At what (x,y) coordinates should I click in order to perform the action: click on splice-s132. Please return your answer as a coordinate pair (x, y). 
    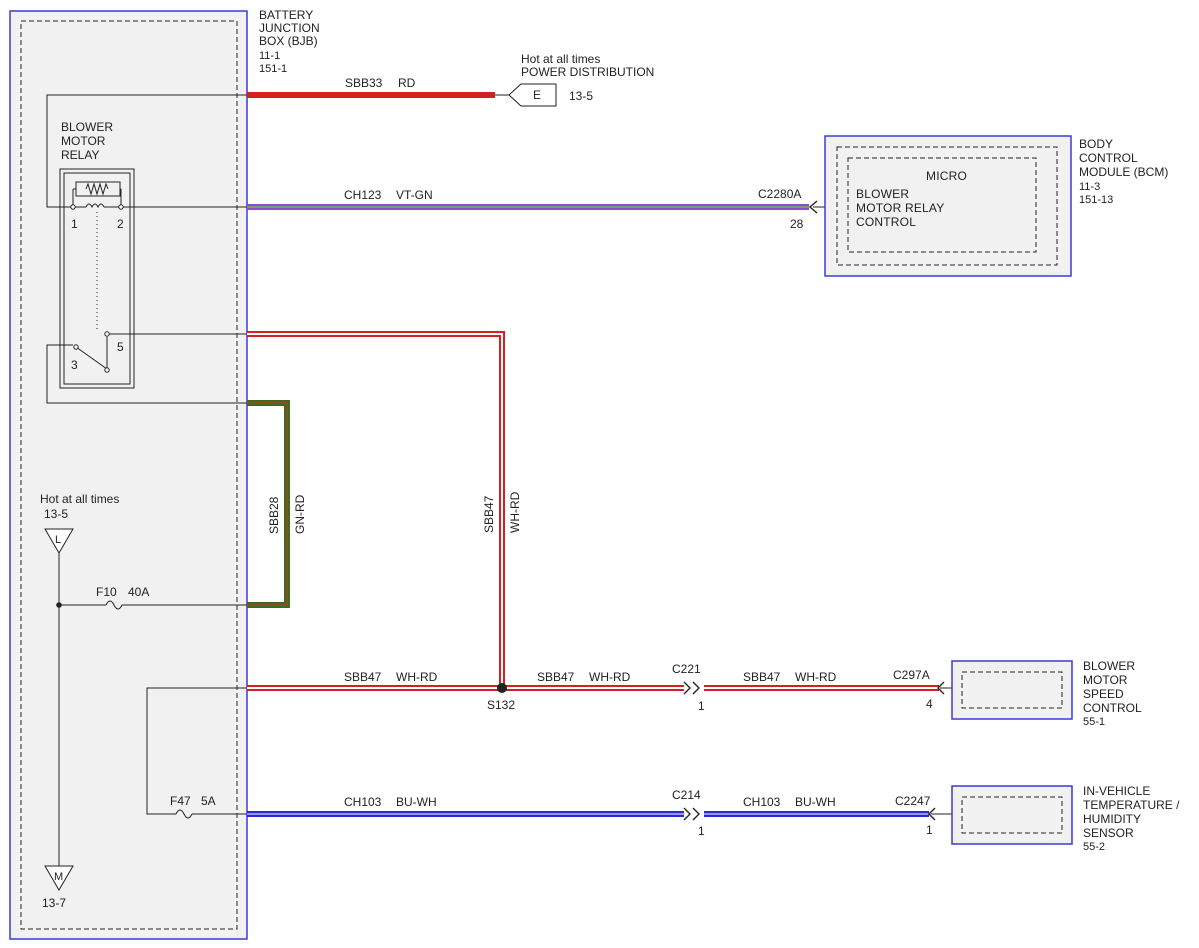
    Looking at the image, I should click on (502, 688).